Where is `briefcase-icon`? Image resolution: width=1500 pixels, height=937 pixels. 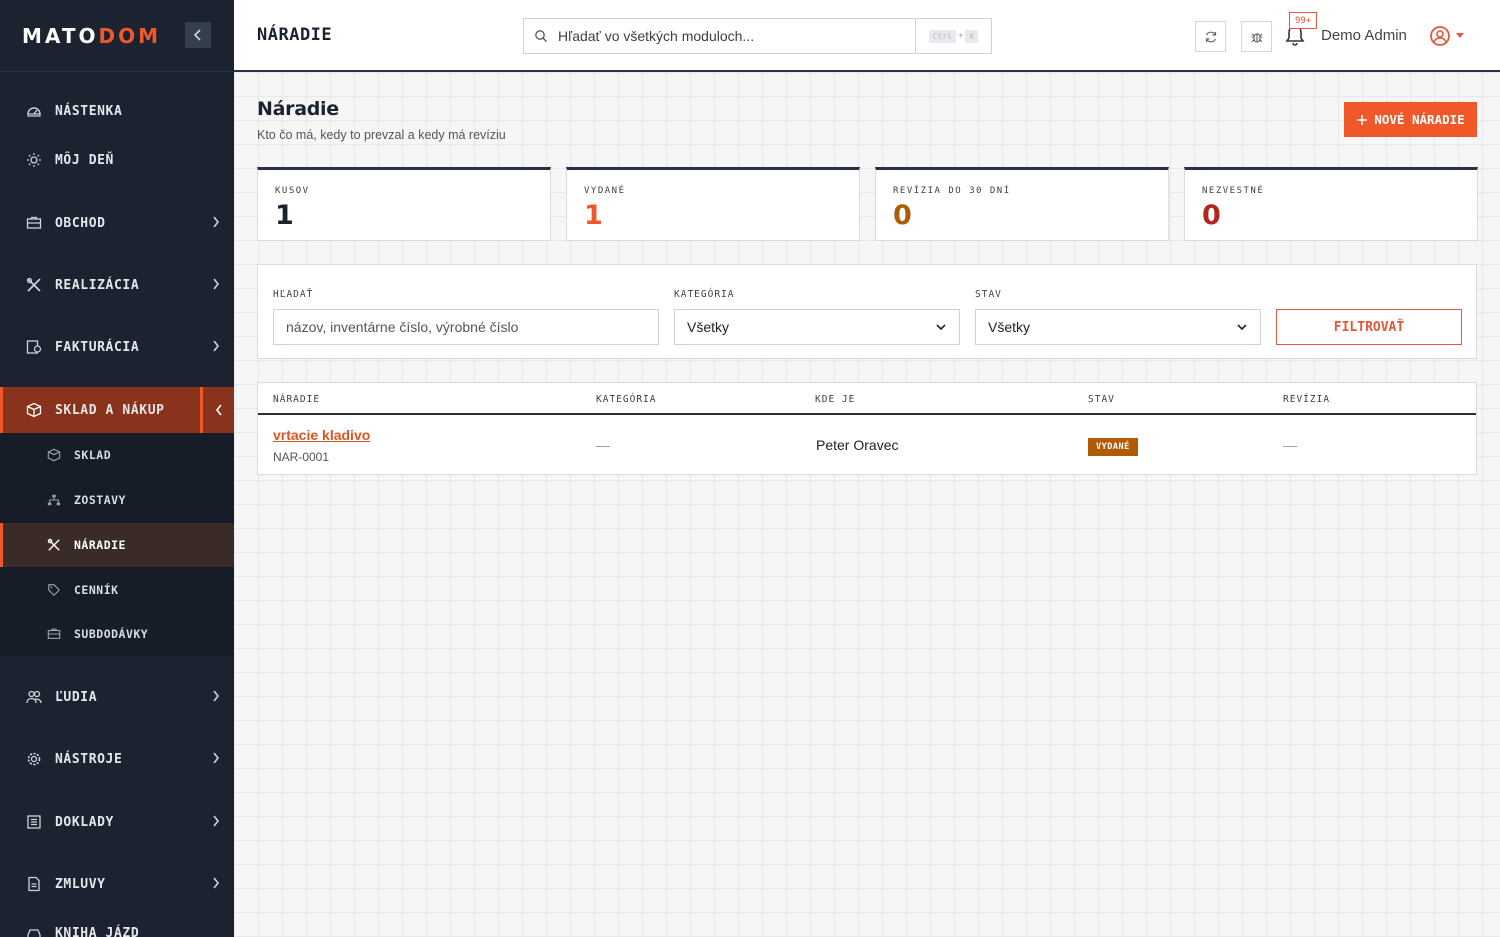 briefcase-icon is located at coordinates (54, 634).